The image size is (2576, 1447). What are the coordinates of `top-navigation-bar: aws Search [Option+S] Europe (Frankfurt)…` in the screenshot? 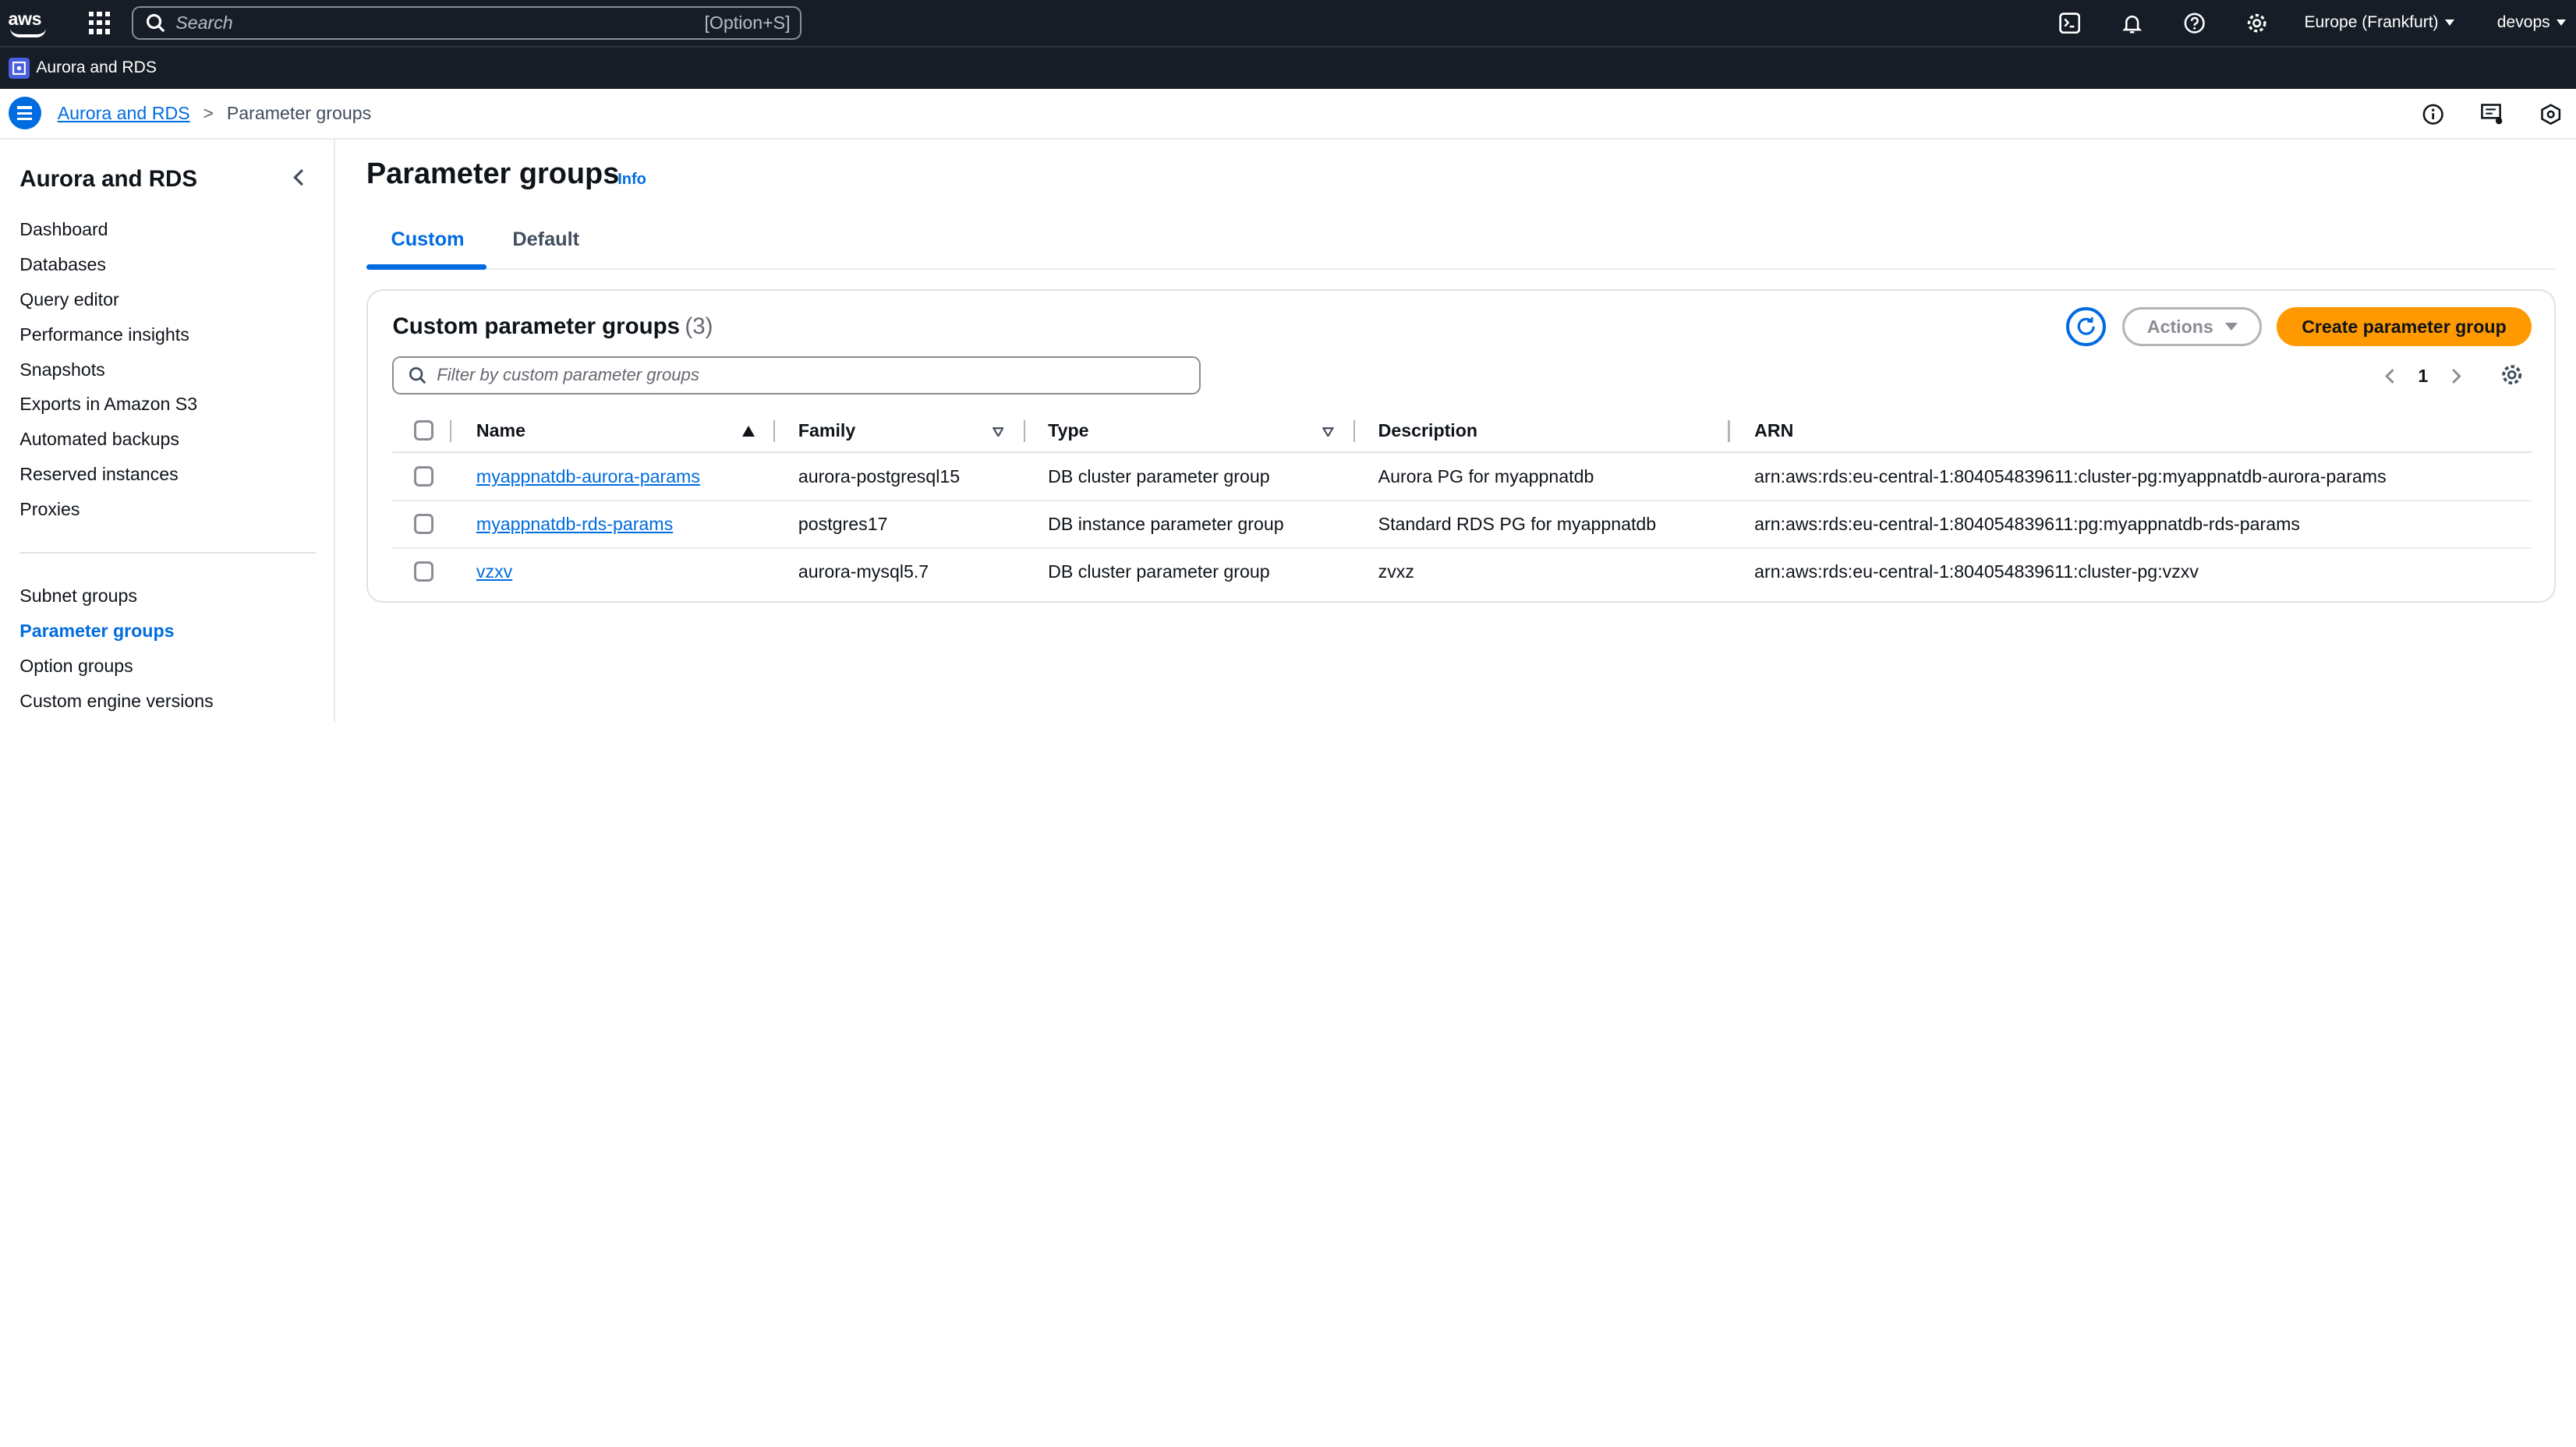 It's located at (1288, 23).